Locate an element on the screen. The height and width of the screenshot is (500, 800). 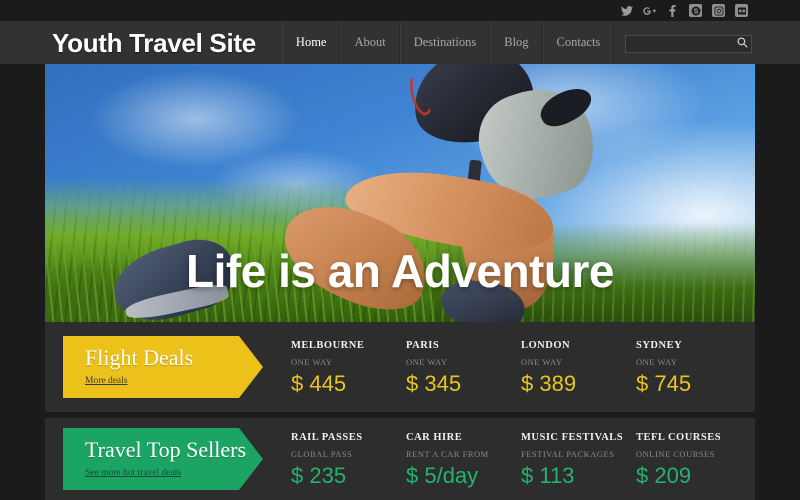
deal-city: MUSIC FESTIVALS is located at coordinates (572, 437).